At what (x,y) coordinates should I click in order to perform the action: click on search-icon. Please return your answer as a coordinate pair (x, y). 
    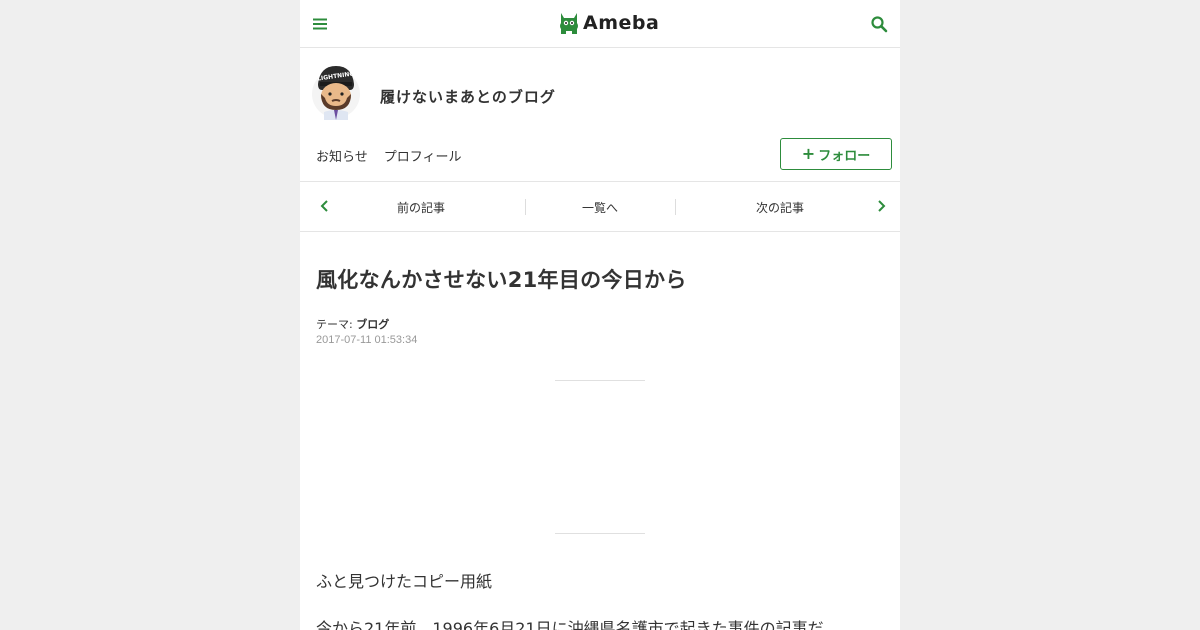
    Looking at the image, I should click on (879, 24).